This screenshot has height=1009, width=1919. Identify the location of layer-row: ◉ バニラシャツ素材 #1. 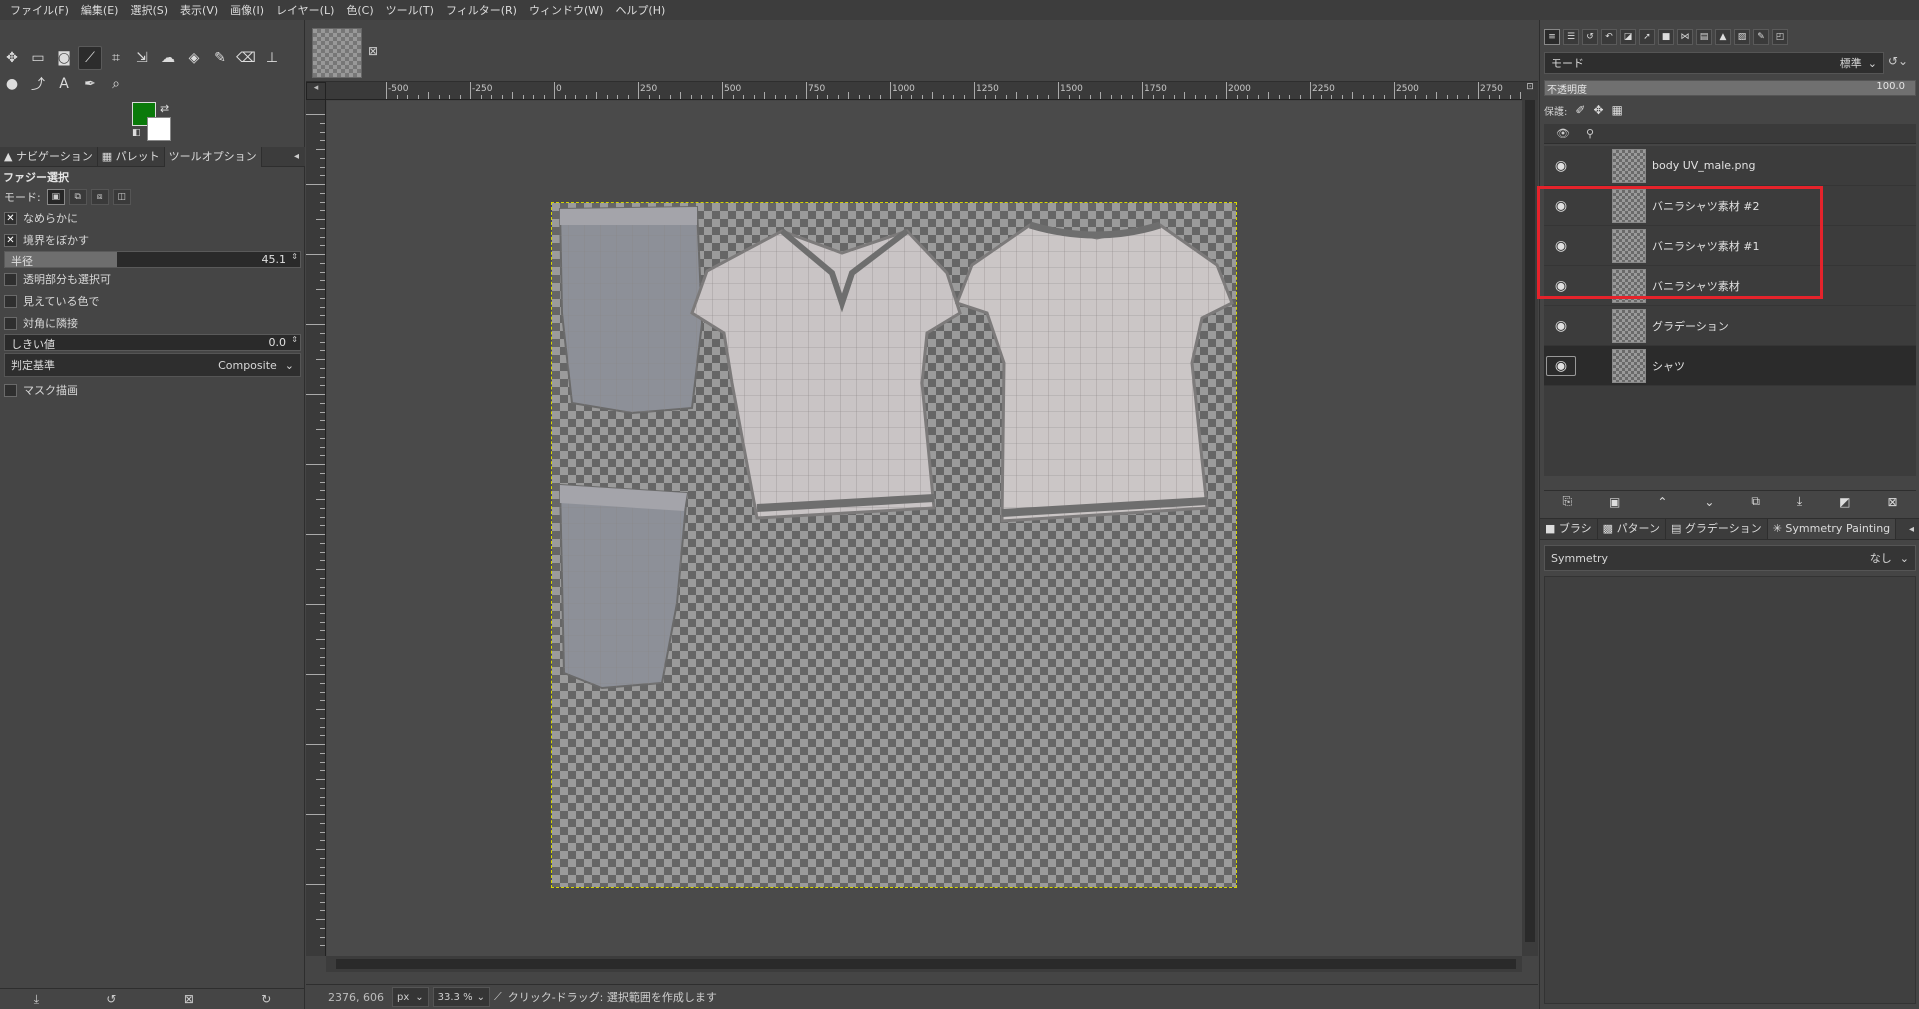
(1730, 246).